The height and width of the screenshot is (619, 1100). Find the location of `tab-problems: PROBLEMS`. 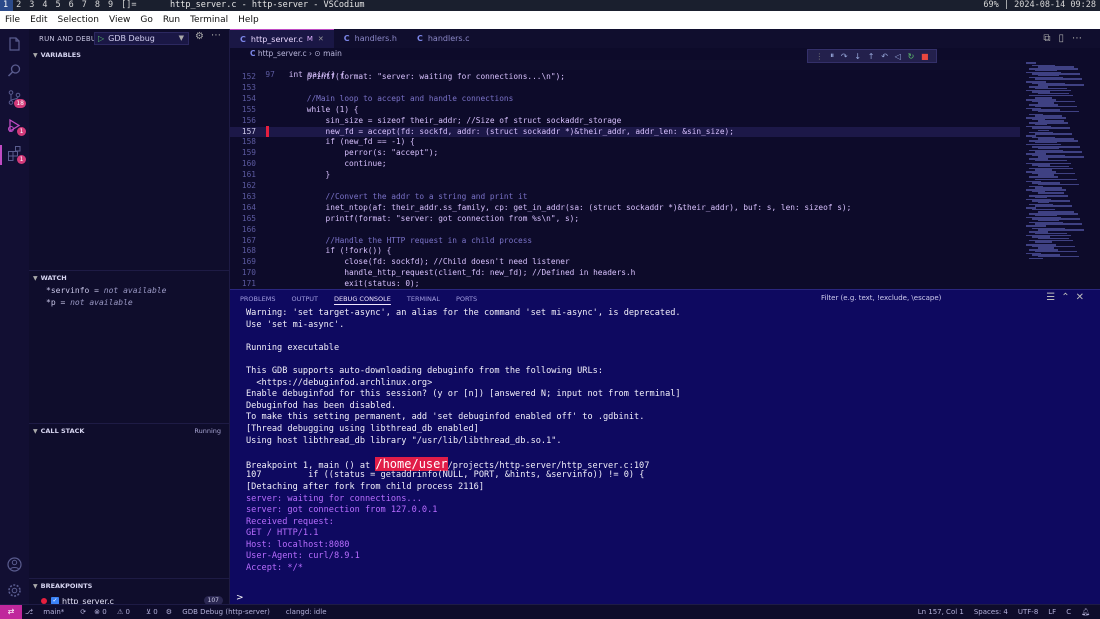

tab-problems: PROBLEMS is located at coordinates (257, 299).